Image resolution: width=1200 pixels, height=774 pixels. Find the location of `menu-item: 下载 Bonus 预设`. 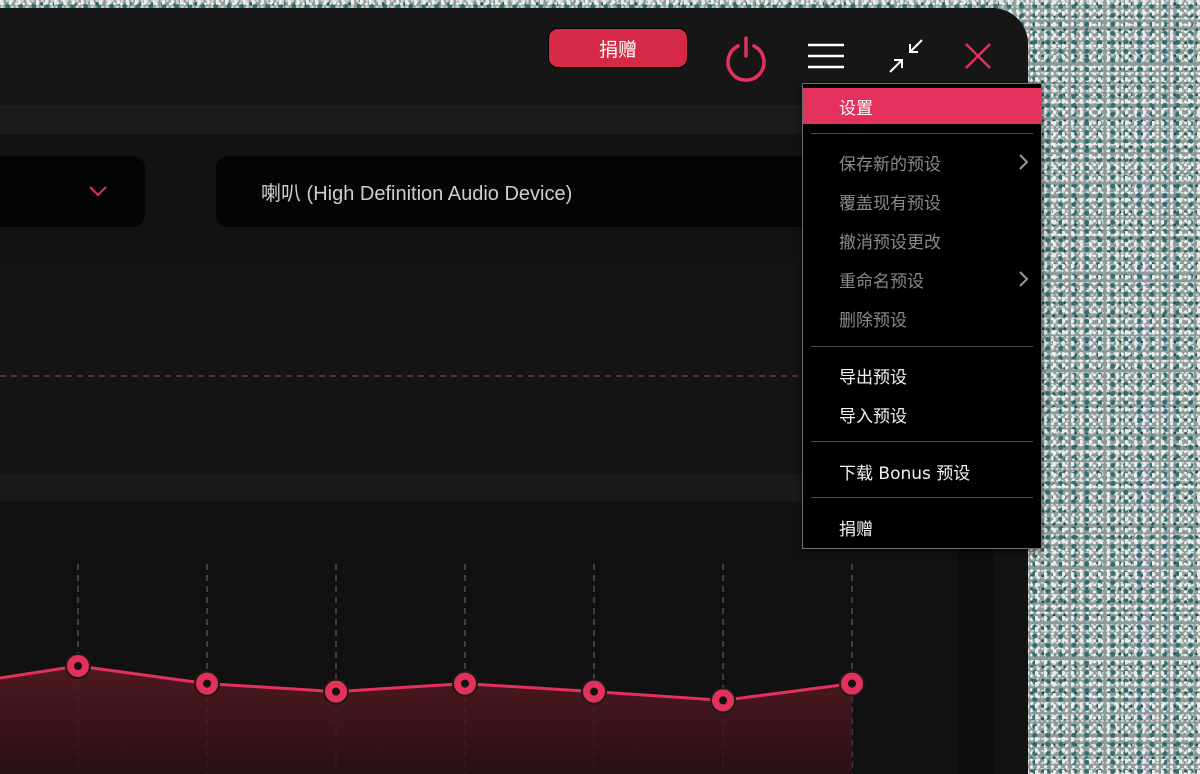

menu-item: 下载 Bonus 预设 is located at coordinates (922, 471).